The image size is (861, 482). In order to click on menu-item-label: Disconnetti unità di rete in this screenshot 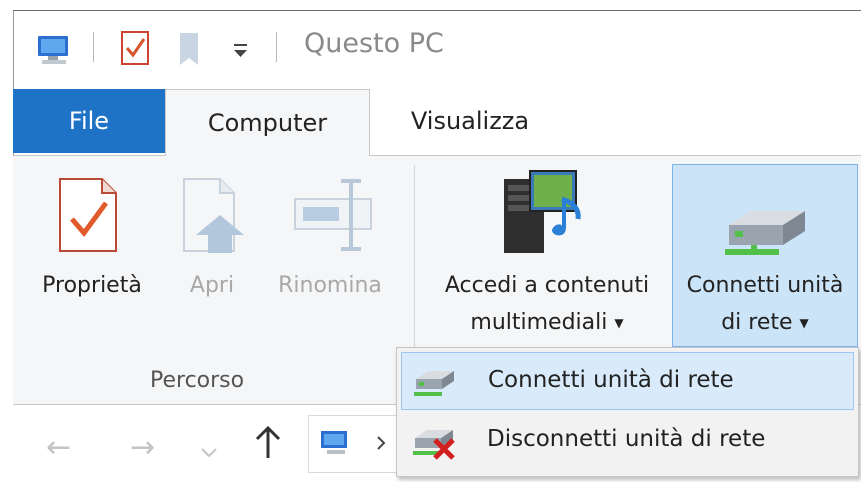, I will do `click(626, 439)`.